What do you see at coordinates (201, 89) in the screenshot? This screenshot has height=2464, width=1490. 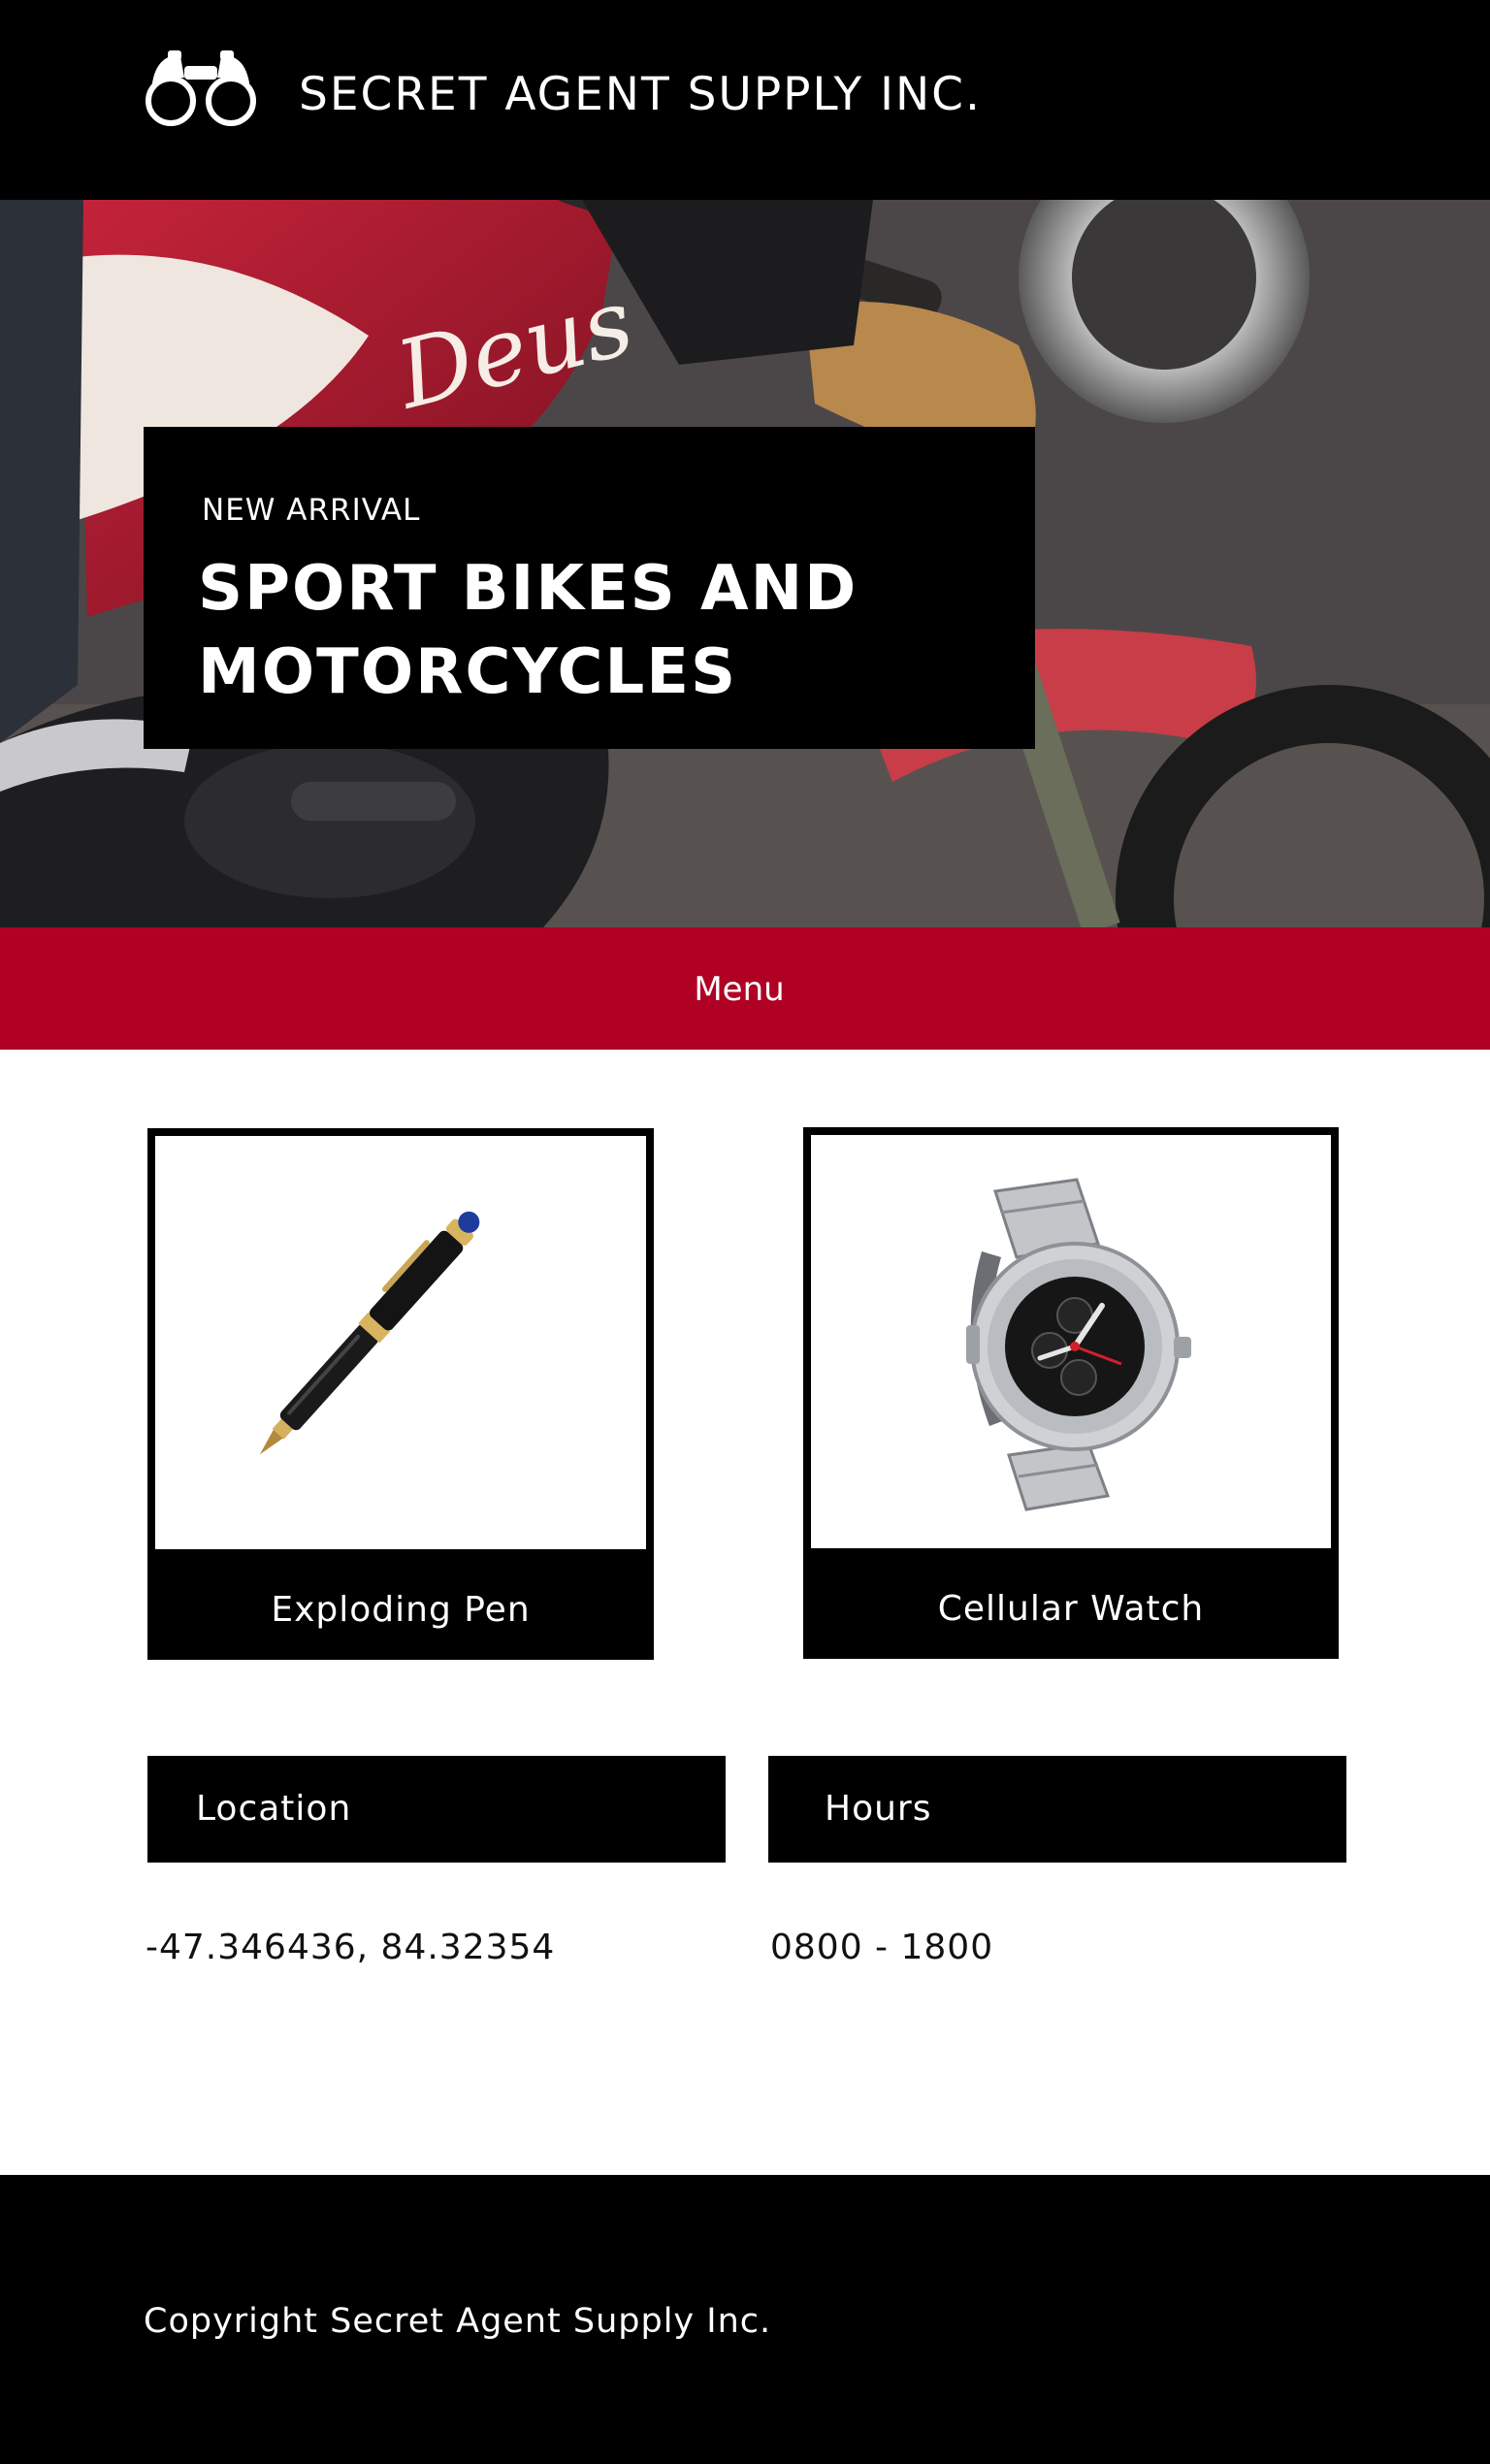 I see `binoculars-icon` at bounding box center [201, 89].